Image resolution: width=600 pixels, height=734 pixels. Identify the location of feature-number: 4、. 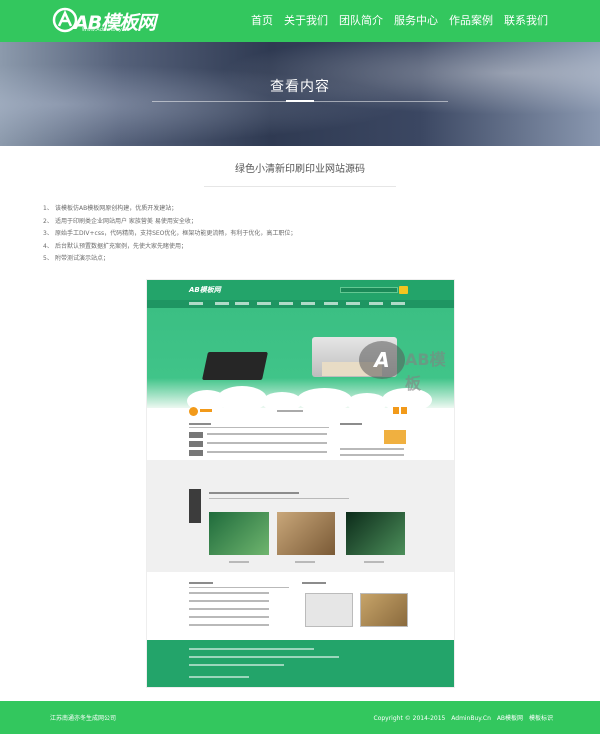
(48, 246).